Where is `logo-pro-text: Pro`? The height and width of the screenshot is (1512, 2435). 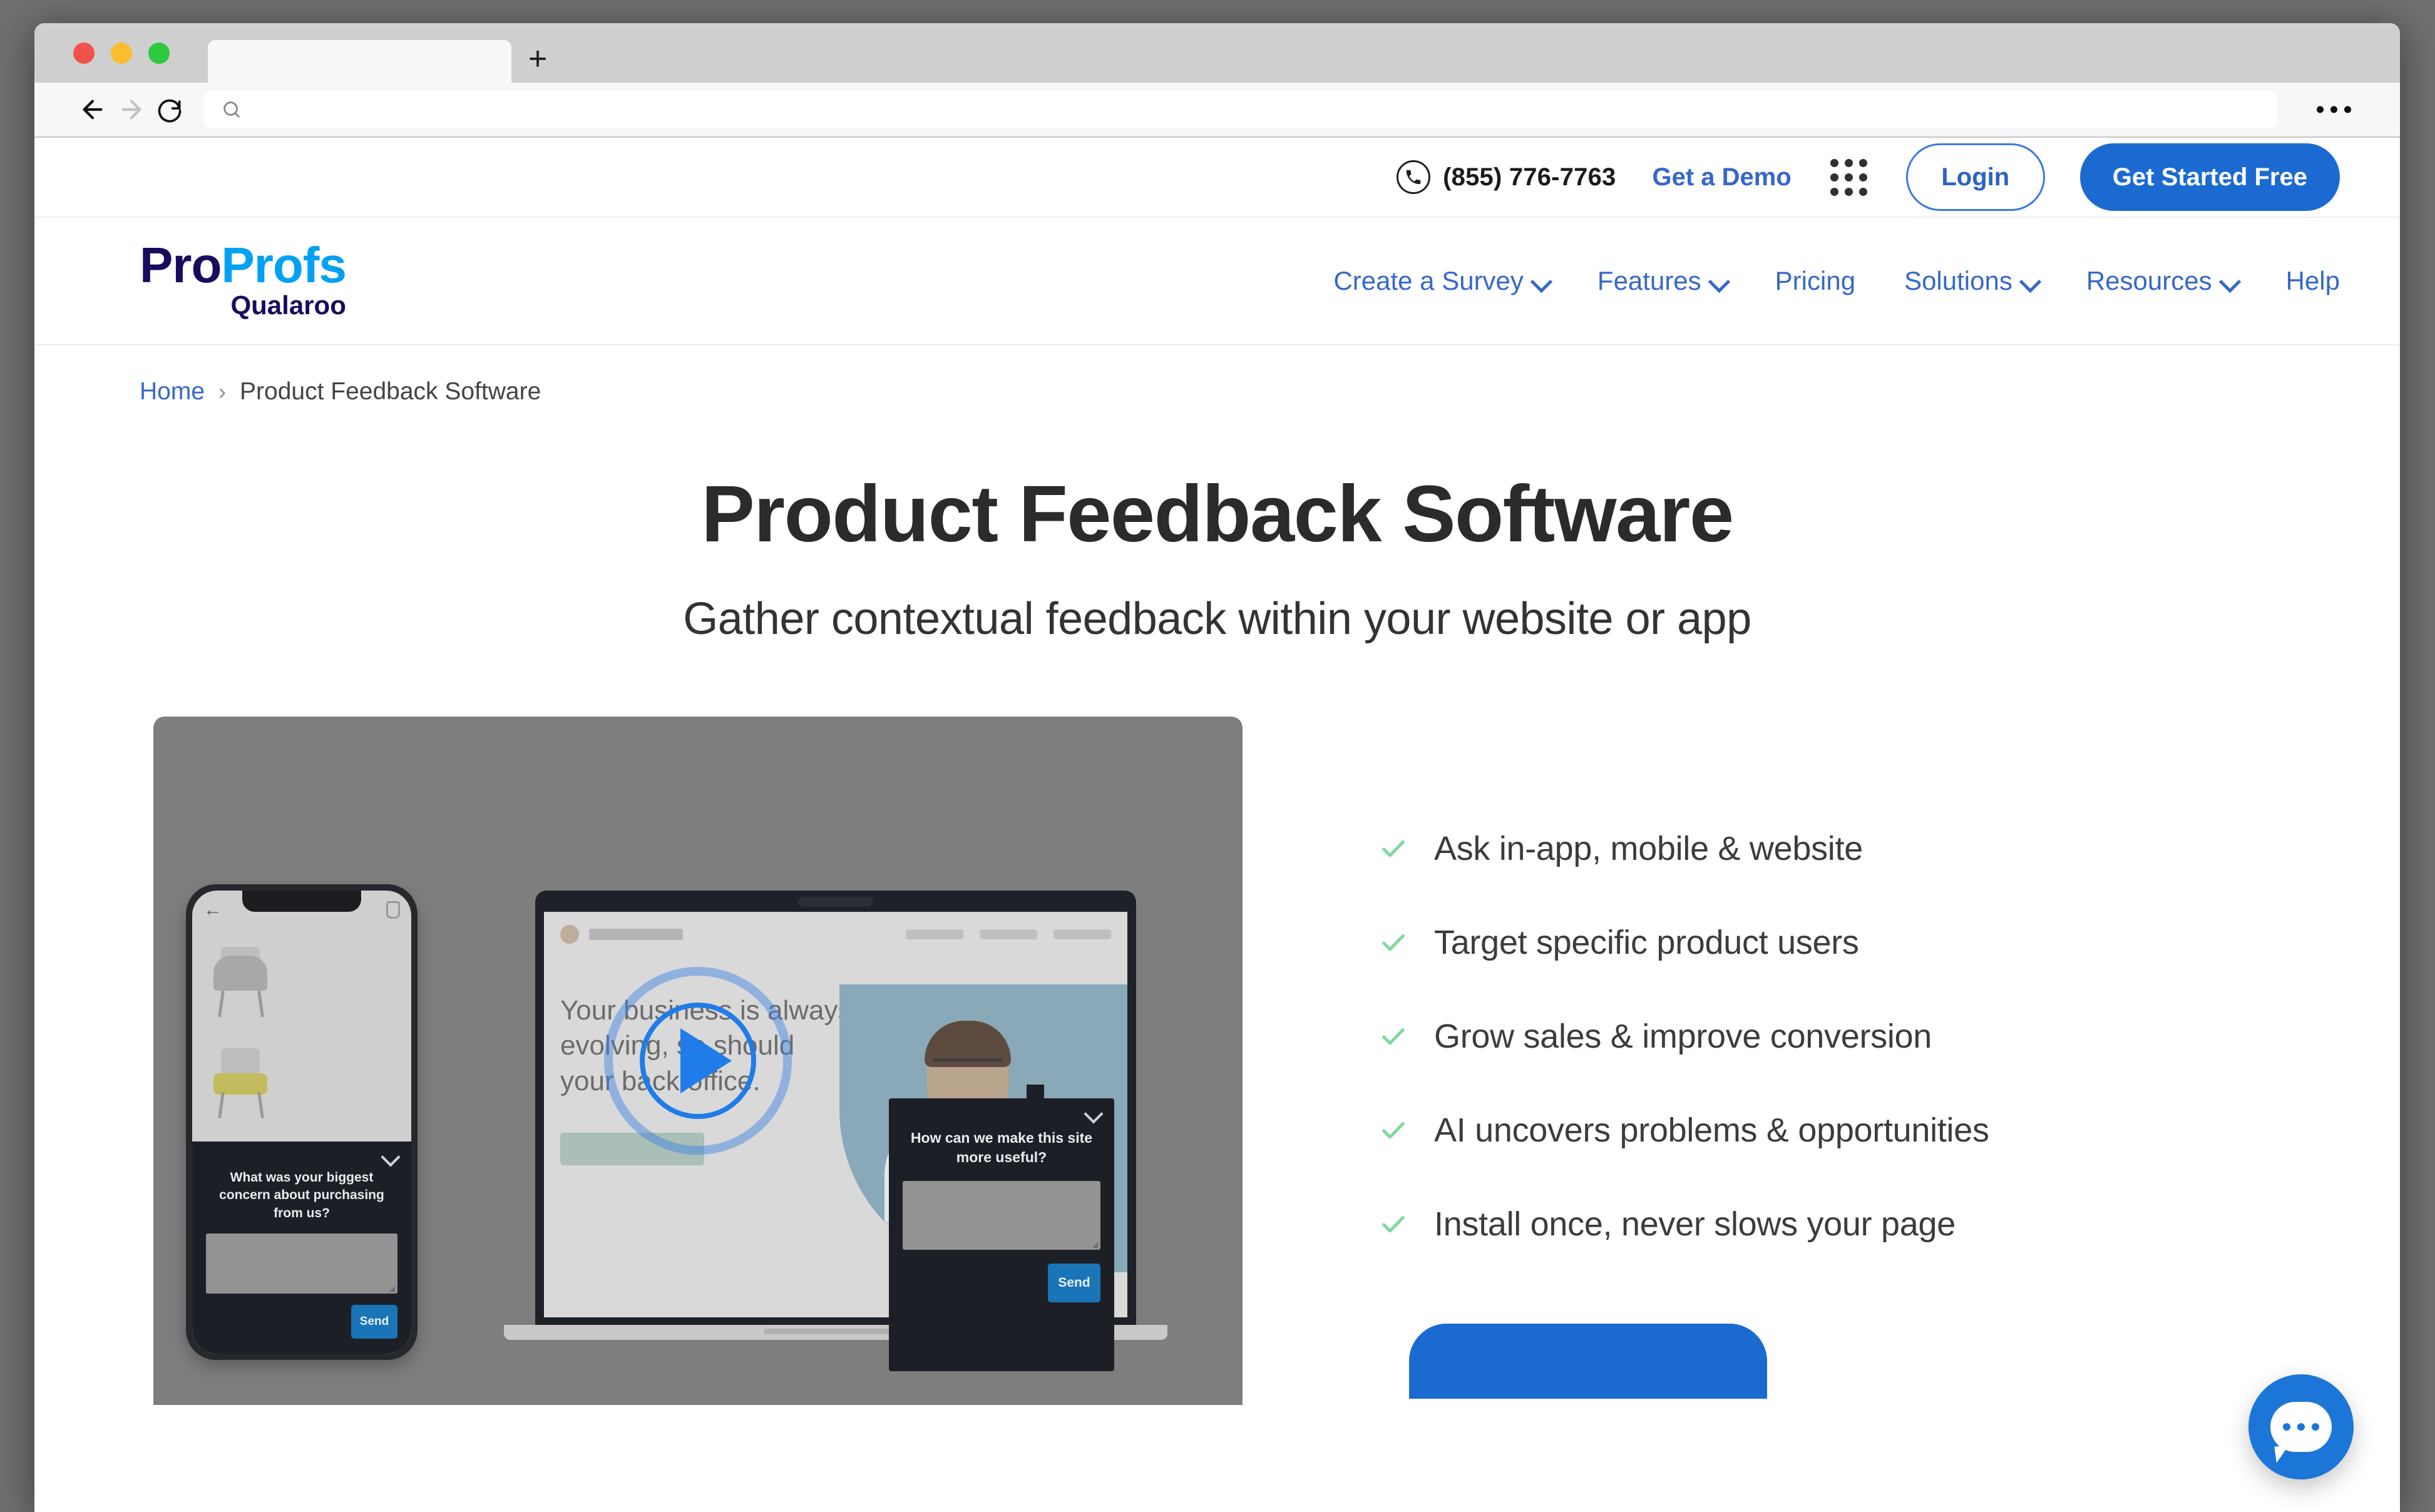
logo-pro-text: Pro is located at coordinates (181, 265).